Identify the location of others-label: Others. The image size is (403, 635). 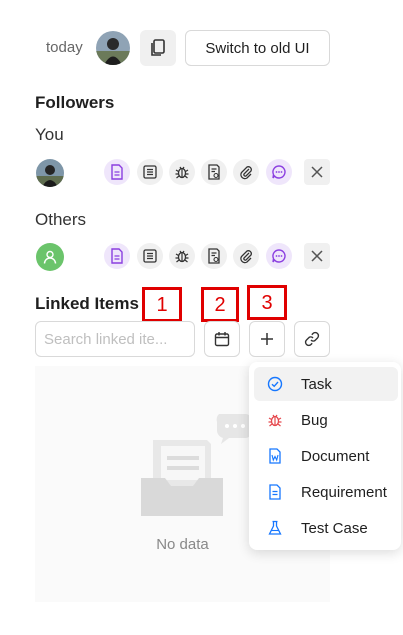
(61, 219).